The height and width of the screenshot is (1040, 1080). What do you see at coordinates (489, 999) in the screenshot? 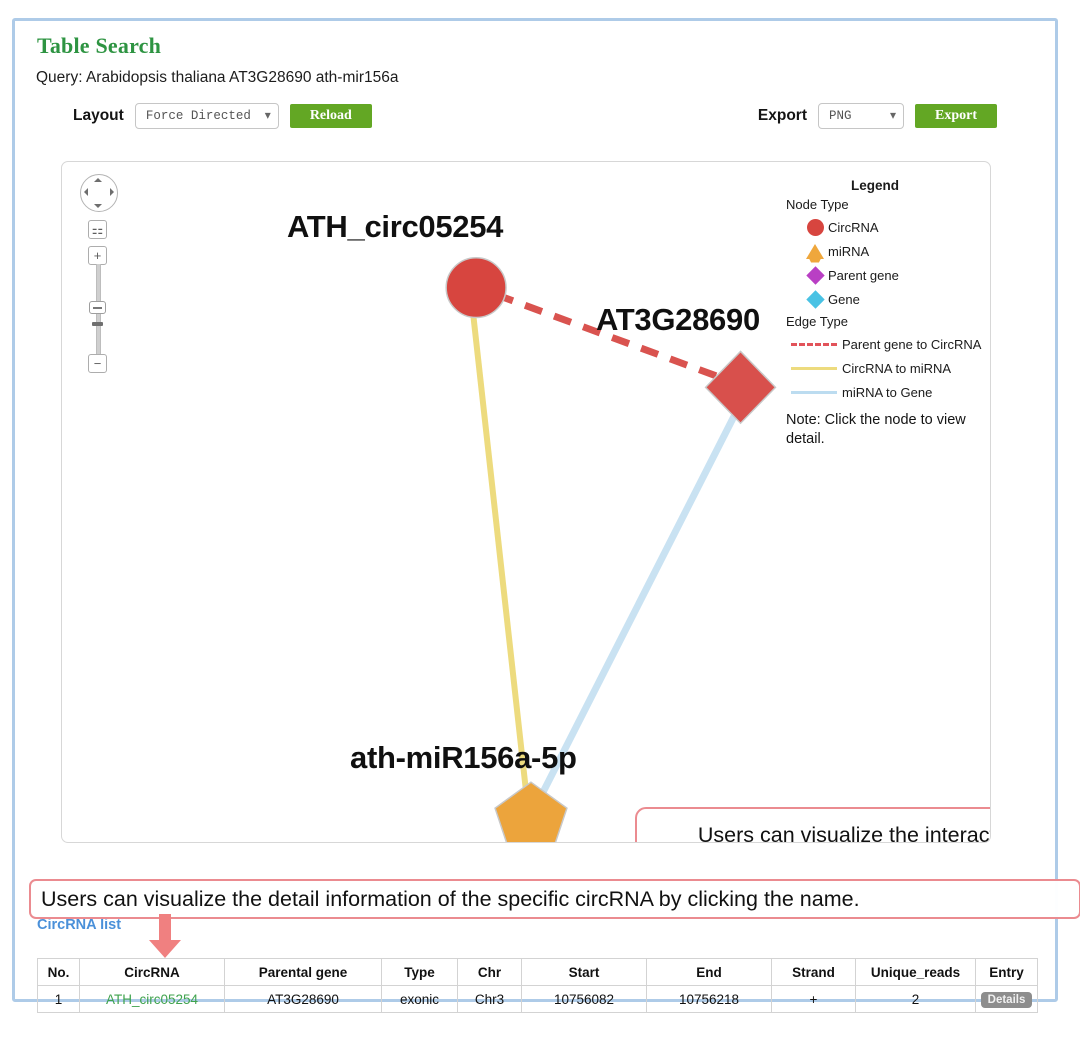
I see `cell-chr: Chr3` at bounding box center [489, 999].